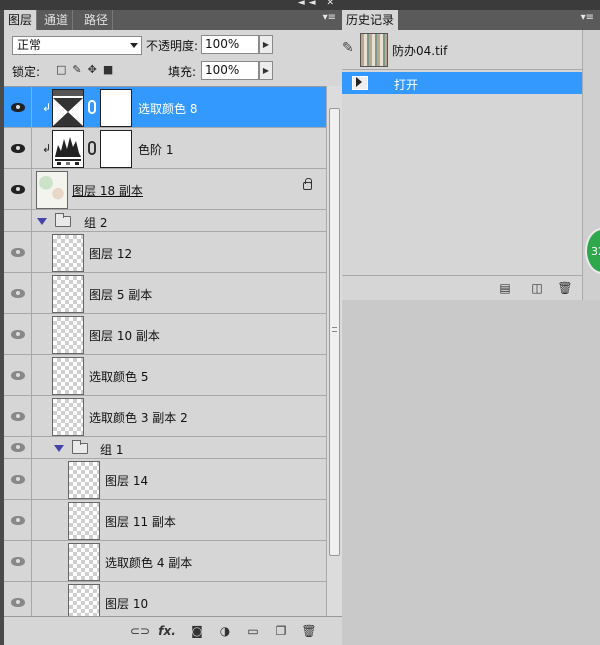  What do you see at coordinates (96, 223) in the screenshot?
I see `layer-name: 组 2` at bounding box center [96, 223].